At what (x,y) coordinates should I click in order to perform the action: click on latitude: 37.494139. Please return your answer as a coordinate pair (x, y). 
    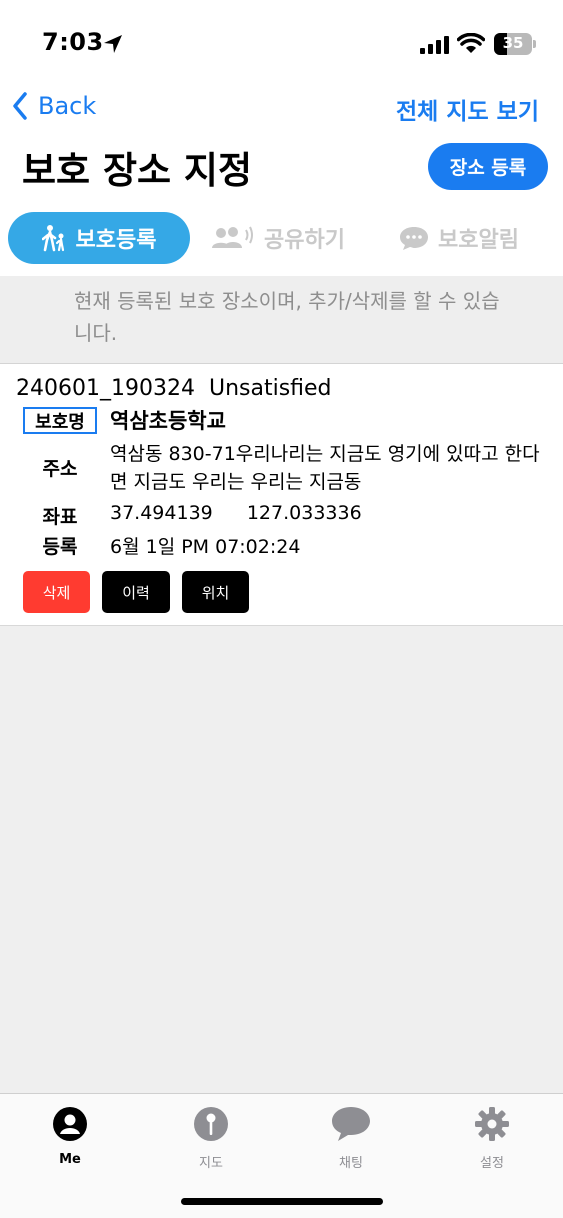
    Looking at the image, I should click on (161, 513).